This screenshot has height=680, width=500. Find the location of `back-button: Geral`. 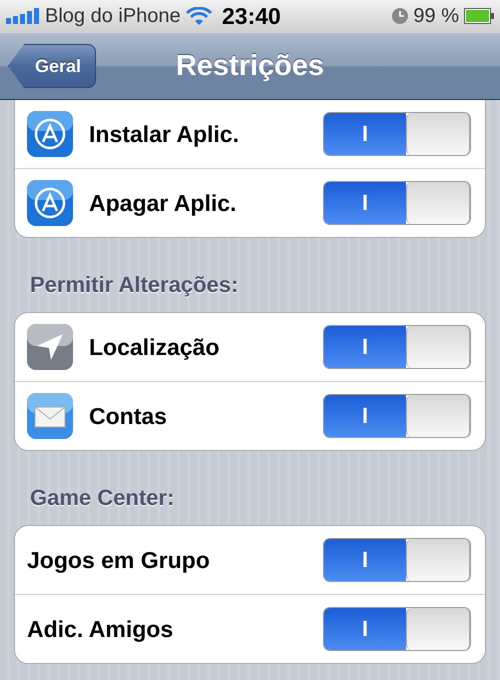

back-button: Geral is located at coordinates (52, 66).